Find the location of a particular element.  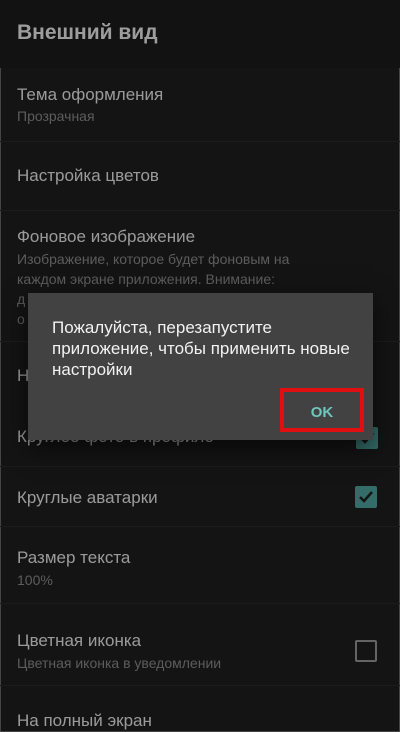

ok-button-label: OK is located at coordinates (322, 412).